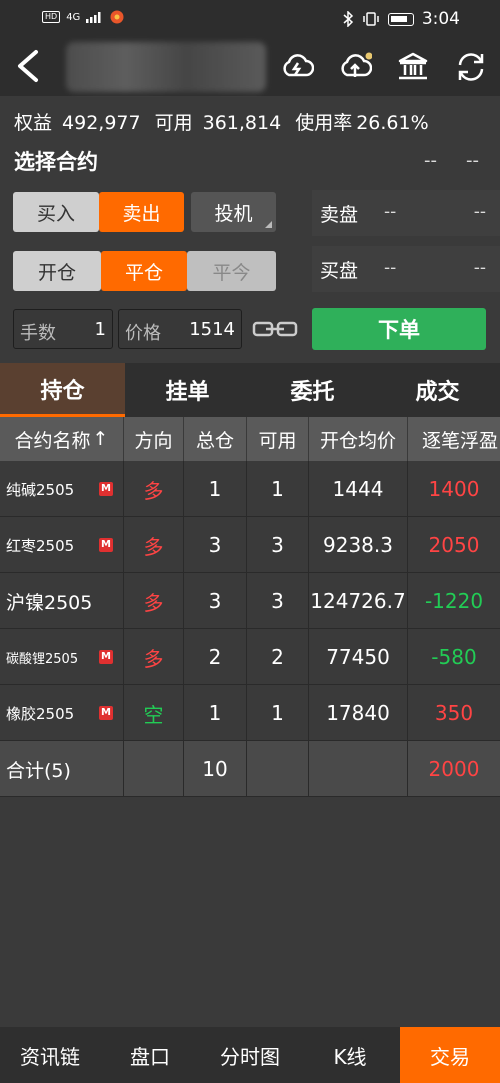 The width and height of the screenshot is (500, 1083). What do you see at coordinates (100, 439) in the screenshot?
I see `sort-arrow-icon: ↑` at bounding box center [100, 439].